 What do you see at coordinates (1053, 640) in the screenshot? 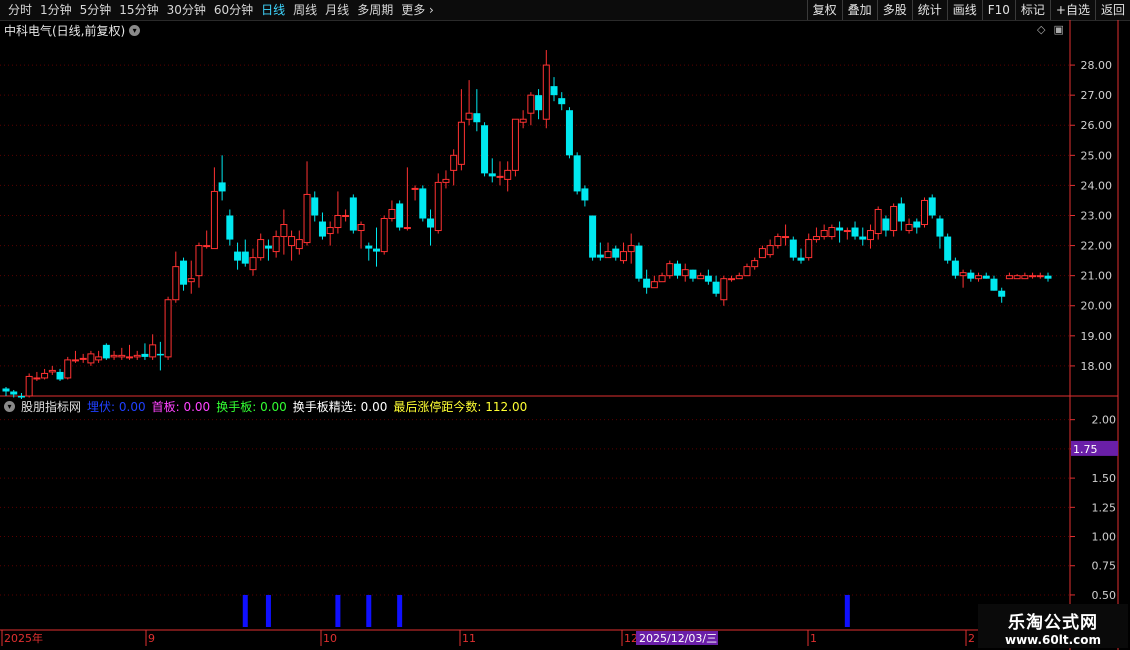
I see `watermark-url: www.60lt.com` at bounding box center [1053, 640].